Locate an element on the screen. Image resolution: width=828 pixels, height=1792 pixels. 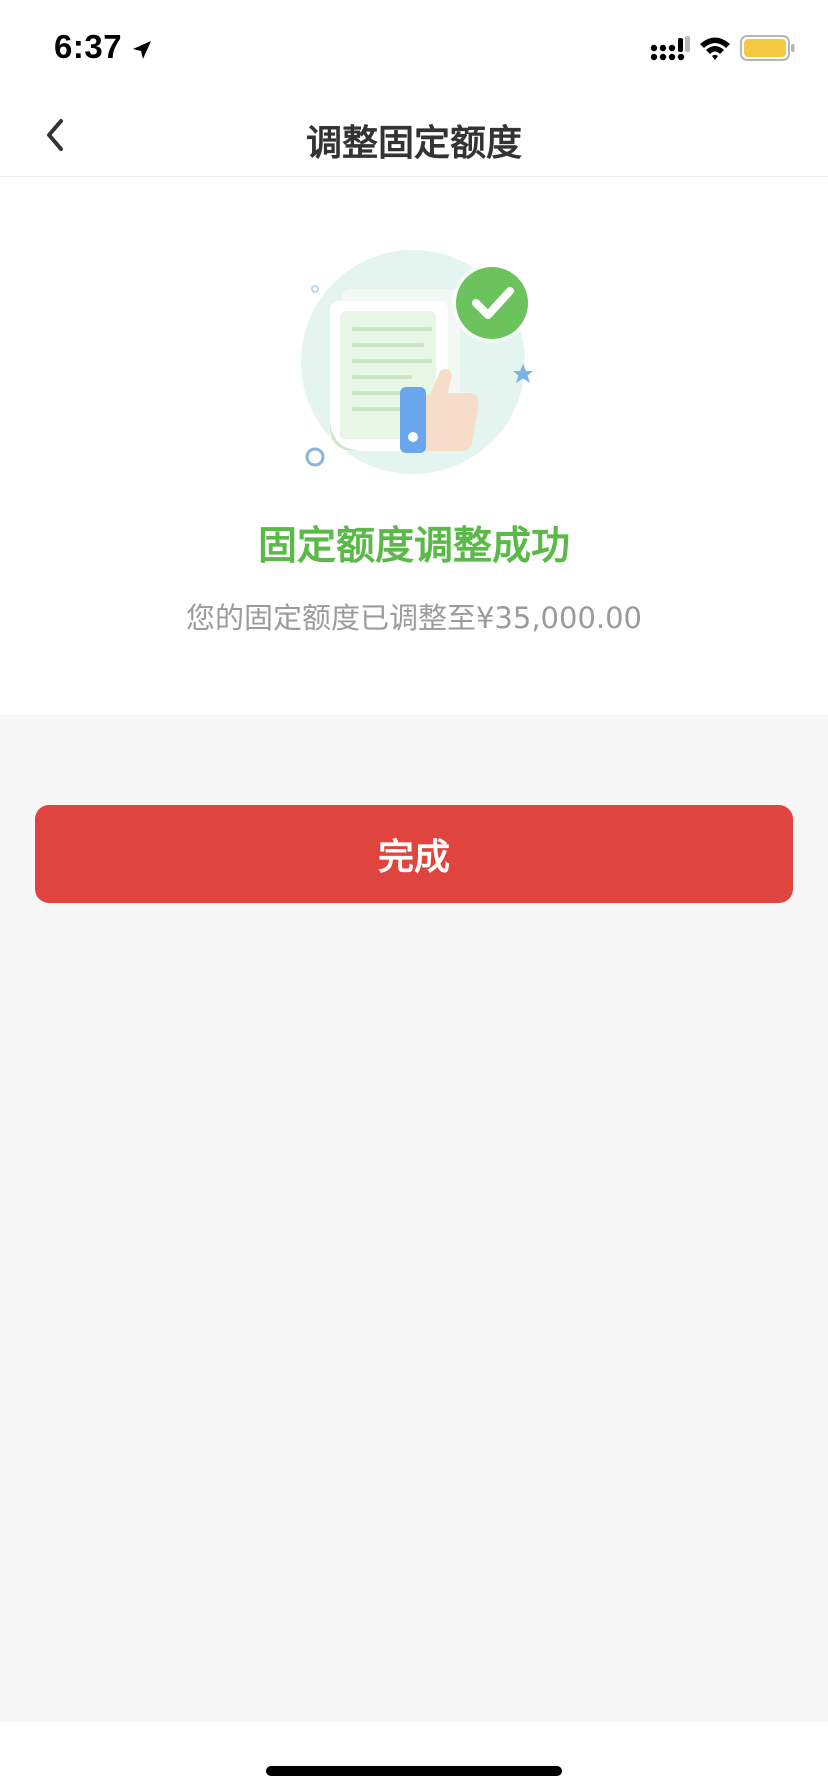
status-time: 6:37 is located at coordinates (88, 46).